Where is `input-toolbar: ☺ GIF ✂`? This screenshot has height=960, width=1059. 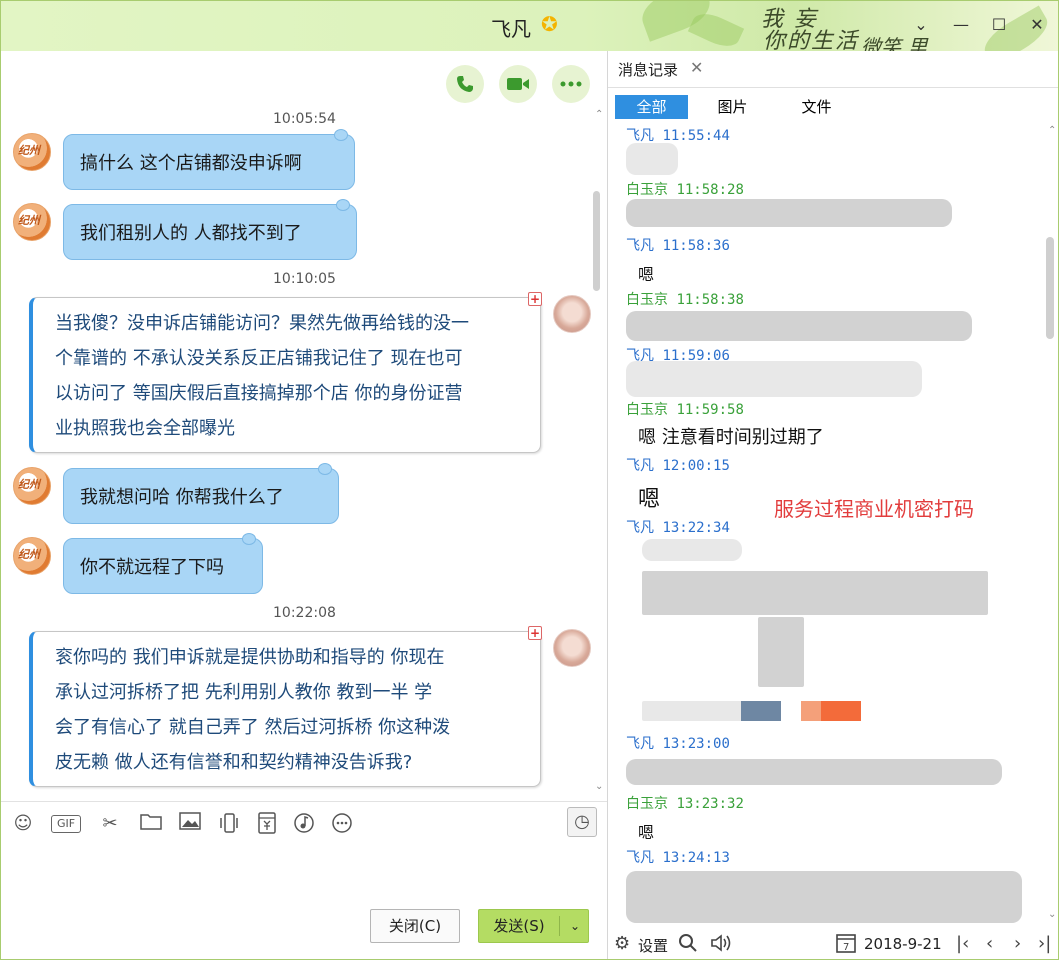
input-toolbar: ☺ GIF ✂ is located at coordinates (304, 822).